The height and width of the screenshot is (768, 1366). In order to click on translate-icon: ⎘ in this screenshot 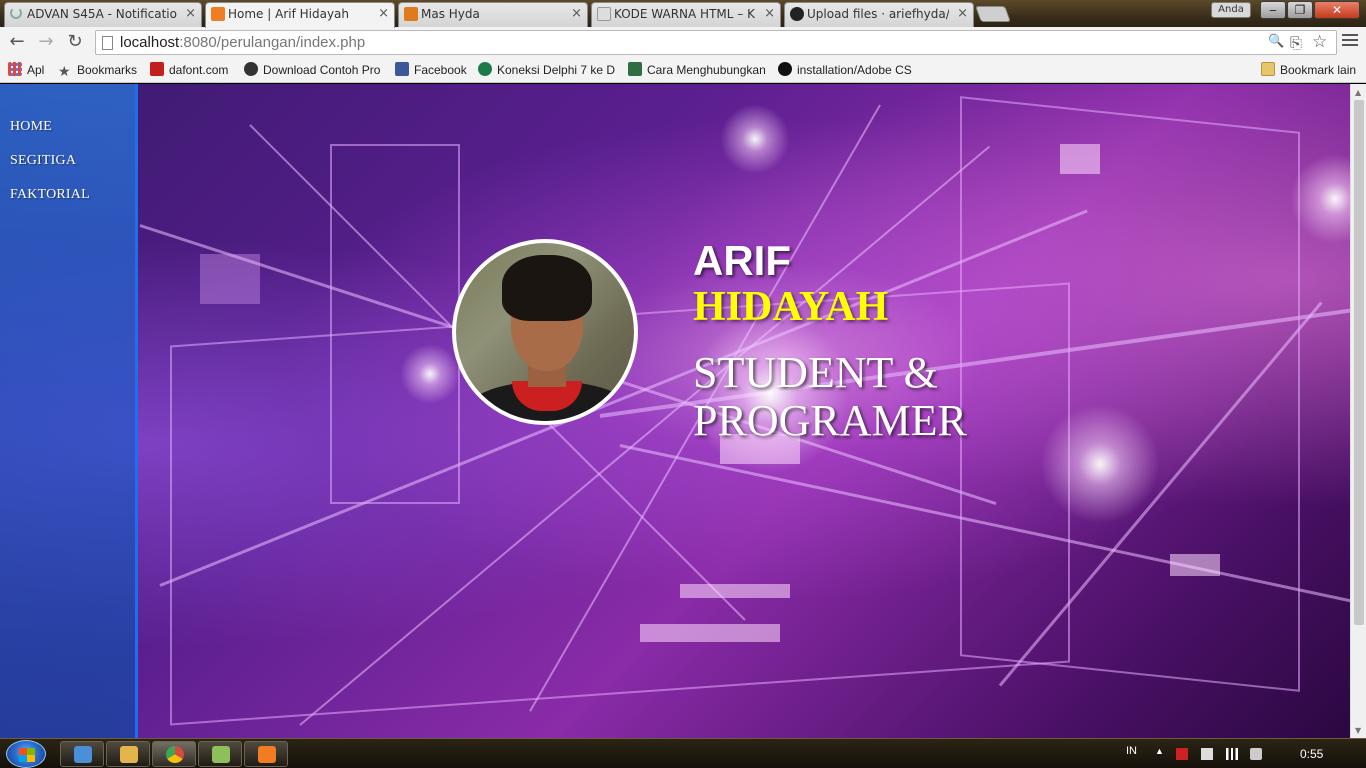, I will do `click(1296, 43)`.